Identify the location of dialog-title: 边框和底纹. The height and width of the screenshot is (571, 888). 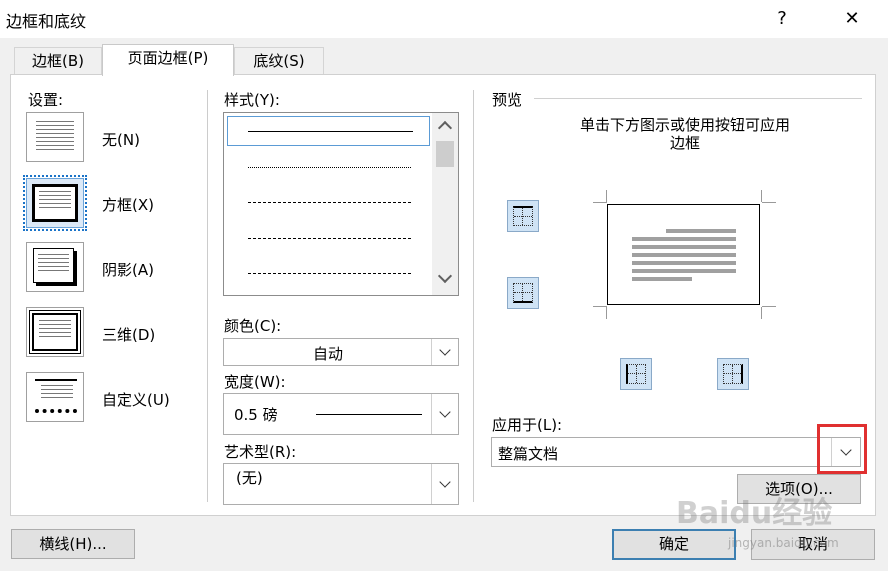
(46, 21).